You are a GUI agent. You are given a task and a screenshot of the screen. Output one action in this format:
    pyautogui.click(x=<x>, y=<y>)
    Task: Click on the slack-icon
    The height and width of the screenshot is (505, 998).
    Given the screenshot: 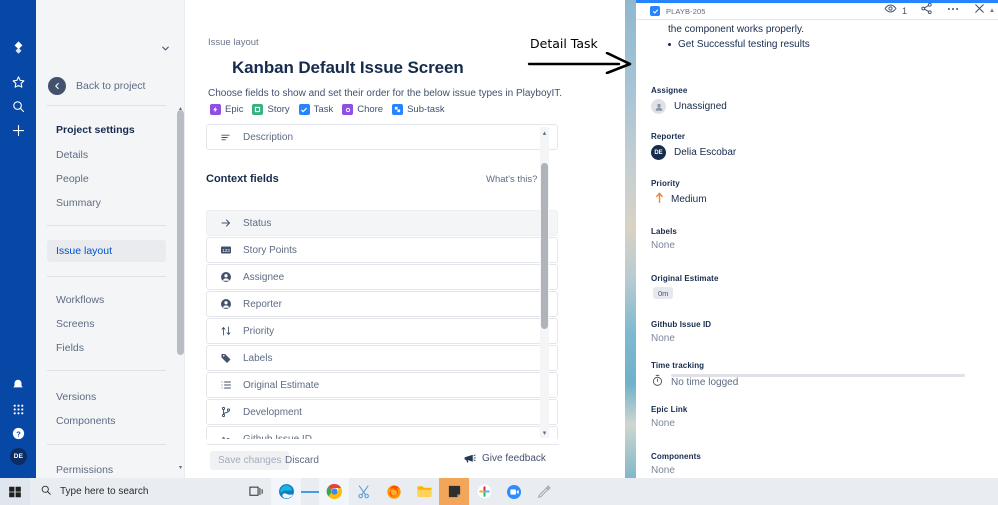 What is the action you would take?
    pyautogui.click(x=484, y=491)
    